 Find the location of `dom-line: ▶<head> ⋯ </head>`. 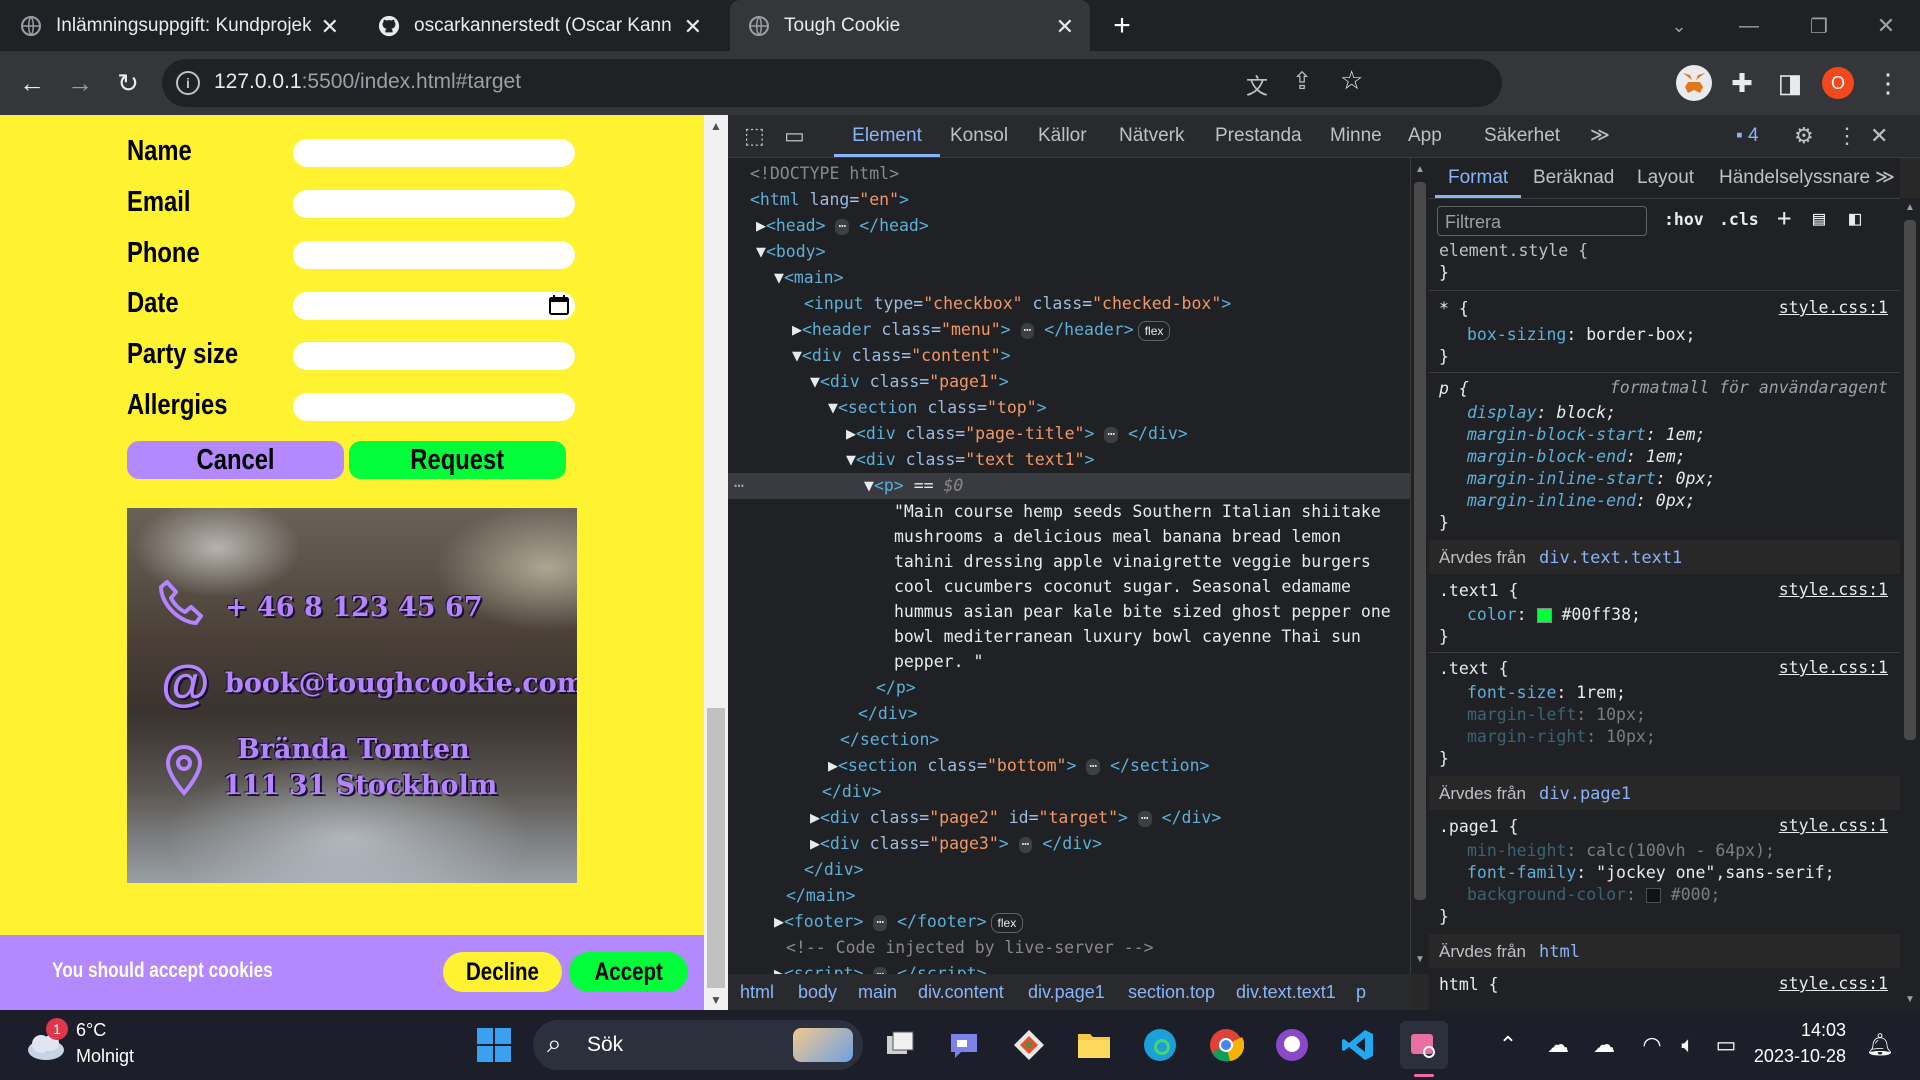

dom-line: ▶<head> ⋯ </head> is located at coordinates (842, 226).